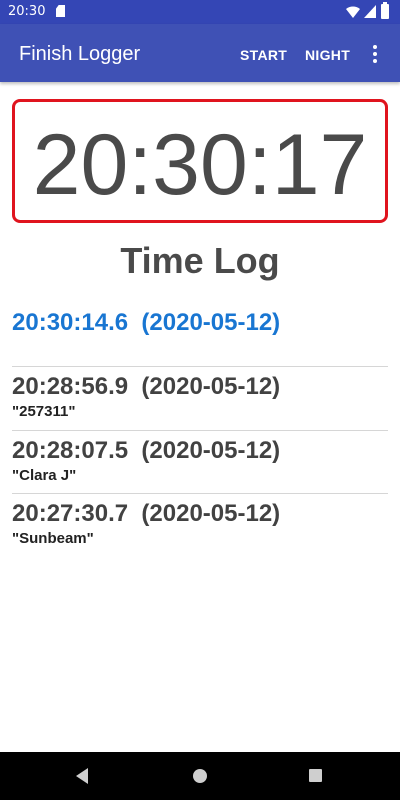 This screenshot has width=400, height=800. Describe the element at coordinates (327, 55) in the screenshot. I see `night-button: NIGHT` at that location.